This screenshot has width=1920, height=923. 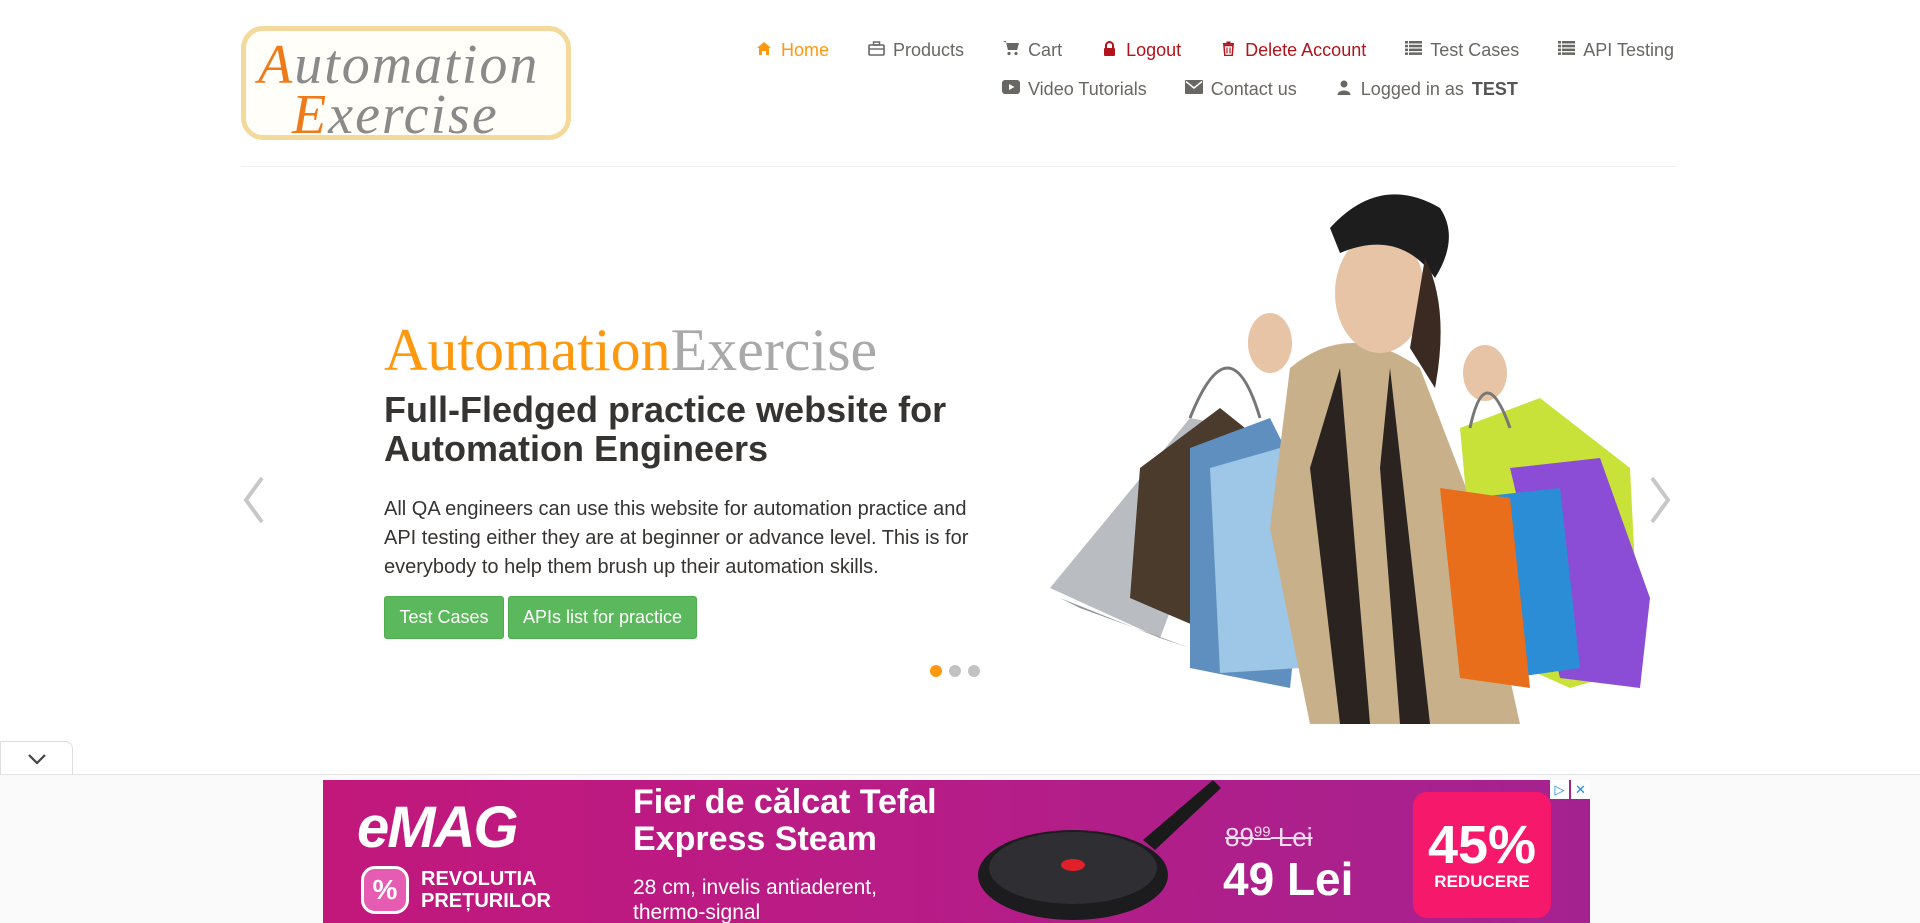 I want to click on ad-discount-badge: 45% REDUCERE, so click(x=1482, y=855).